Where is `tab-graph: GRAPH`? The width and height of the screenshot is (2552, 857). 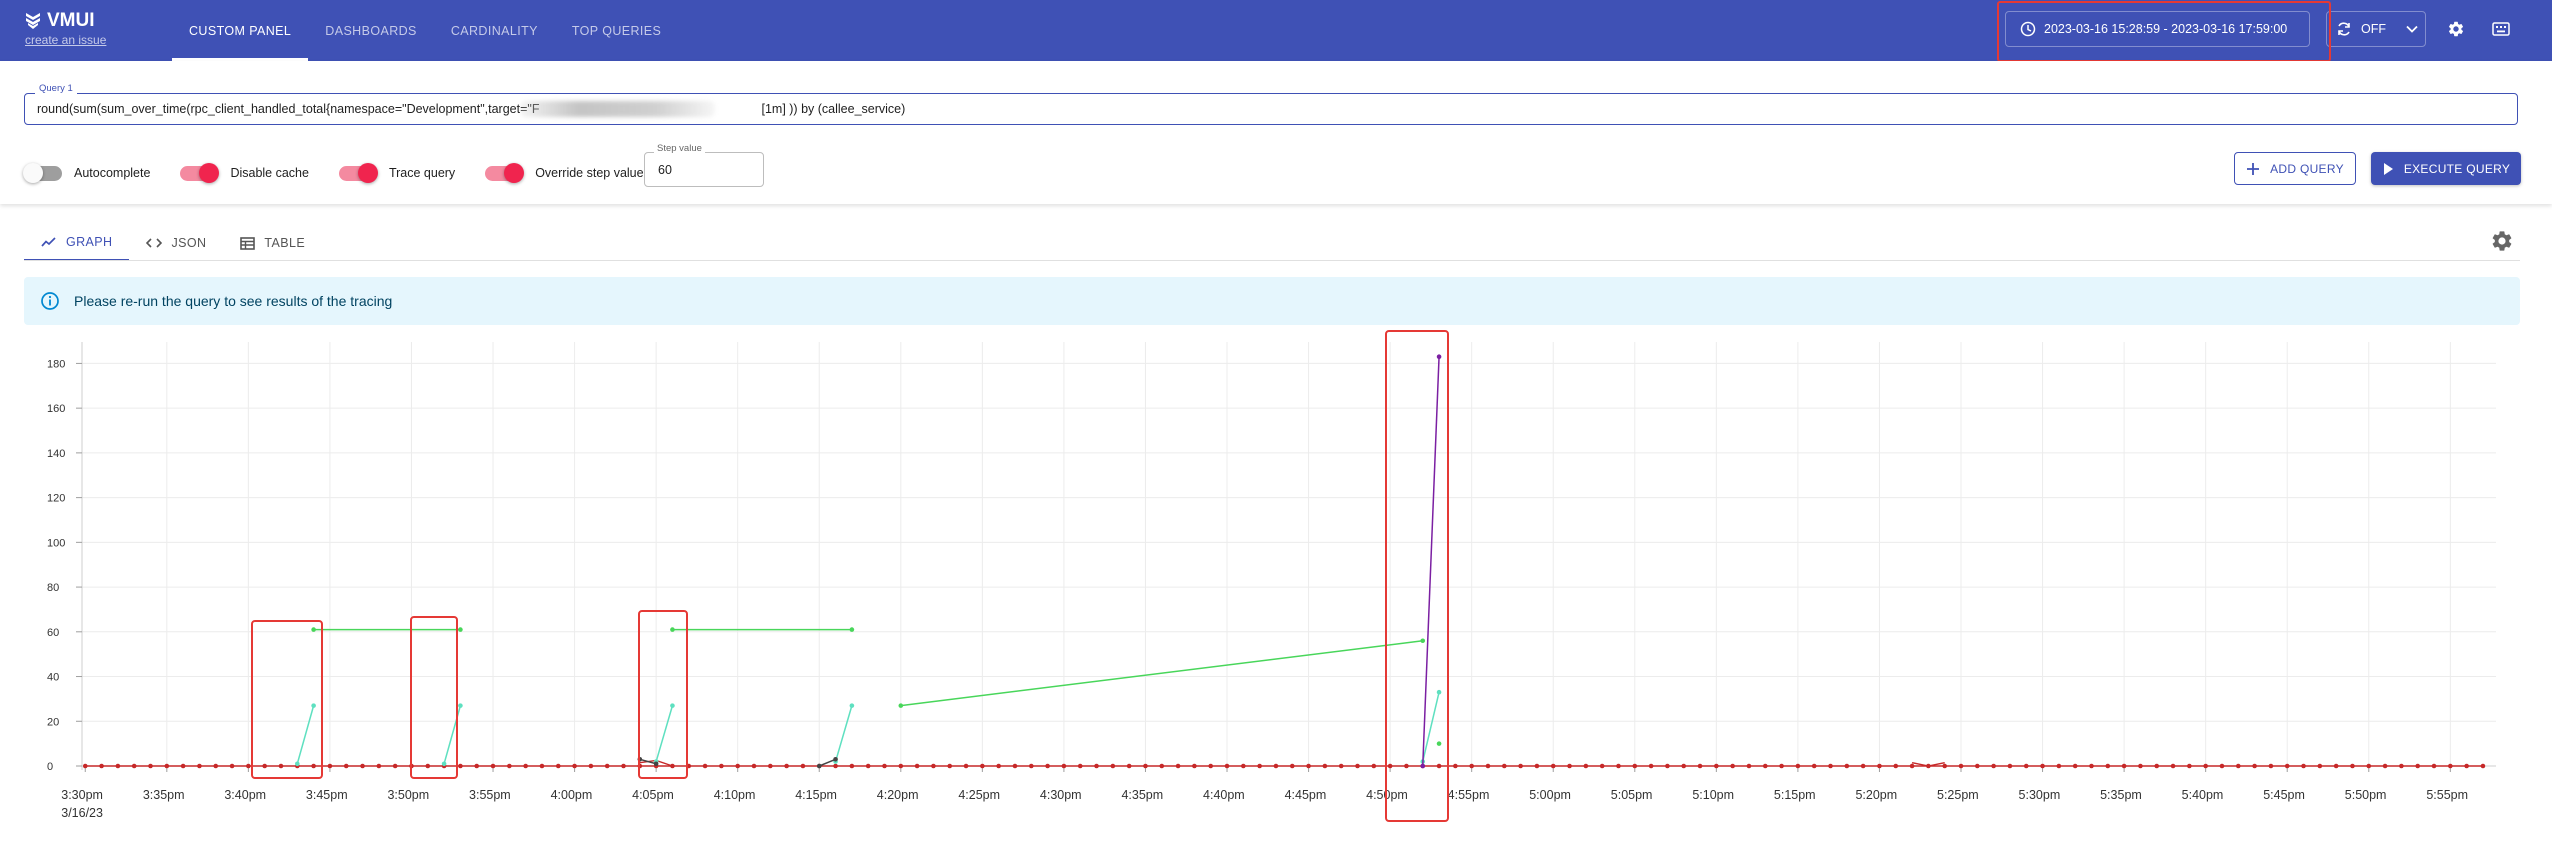 tab-graph: GRAPH is located at coordinates (77, 243).